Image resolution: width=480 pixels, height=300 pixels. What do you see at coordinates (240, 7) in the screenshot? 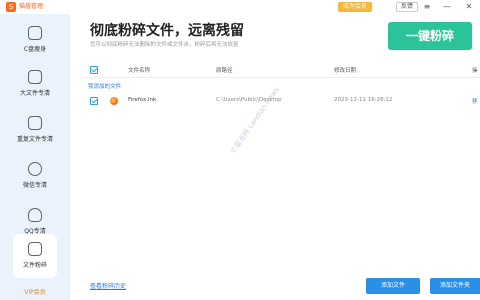
I see `title-bar: S 猫盾管理 成为会员 反馈 ≡ — ✕` at bounding box center [240, 7].